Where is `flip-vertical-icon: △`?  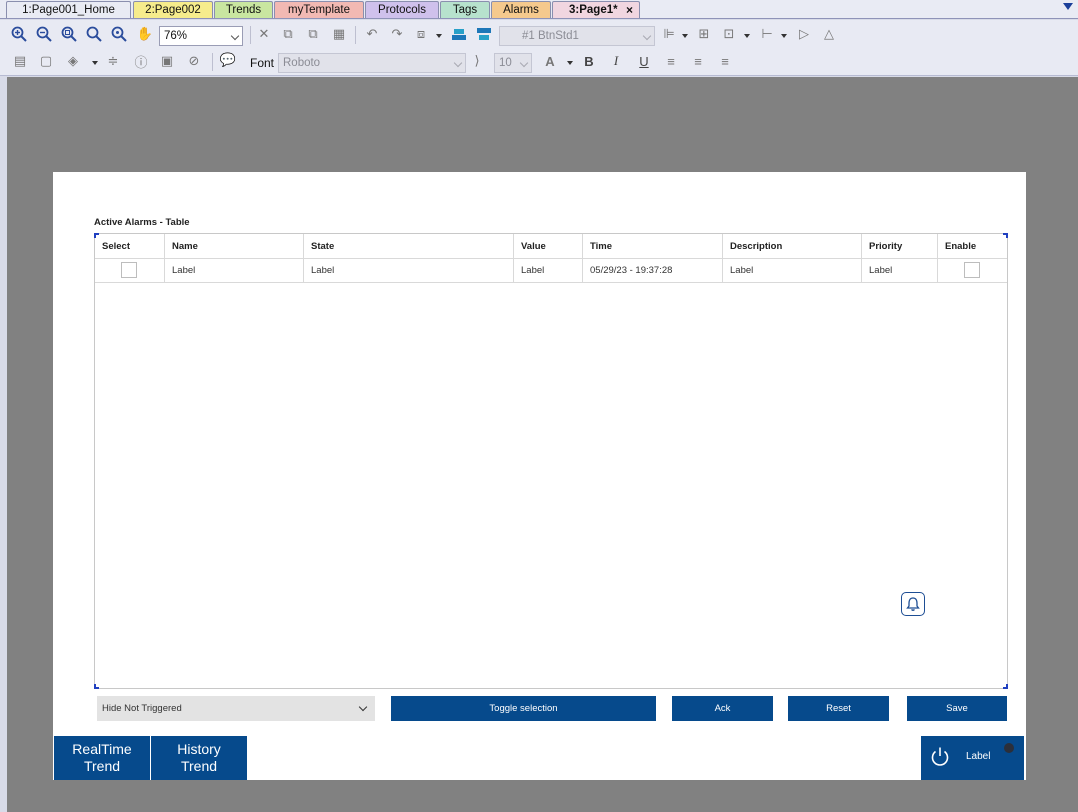 flip-vertical-icon: △ is located at coordinates (829, 34).